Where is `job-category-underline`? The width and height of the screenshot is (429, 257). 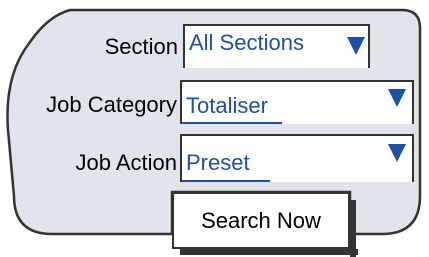 job-category-underline is located at coordinates (232, 123).